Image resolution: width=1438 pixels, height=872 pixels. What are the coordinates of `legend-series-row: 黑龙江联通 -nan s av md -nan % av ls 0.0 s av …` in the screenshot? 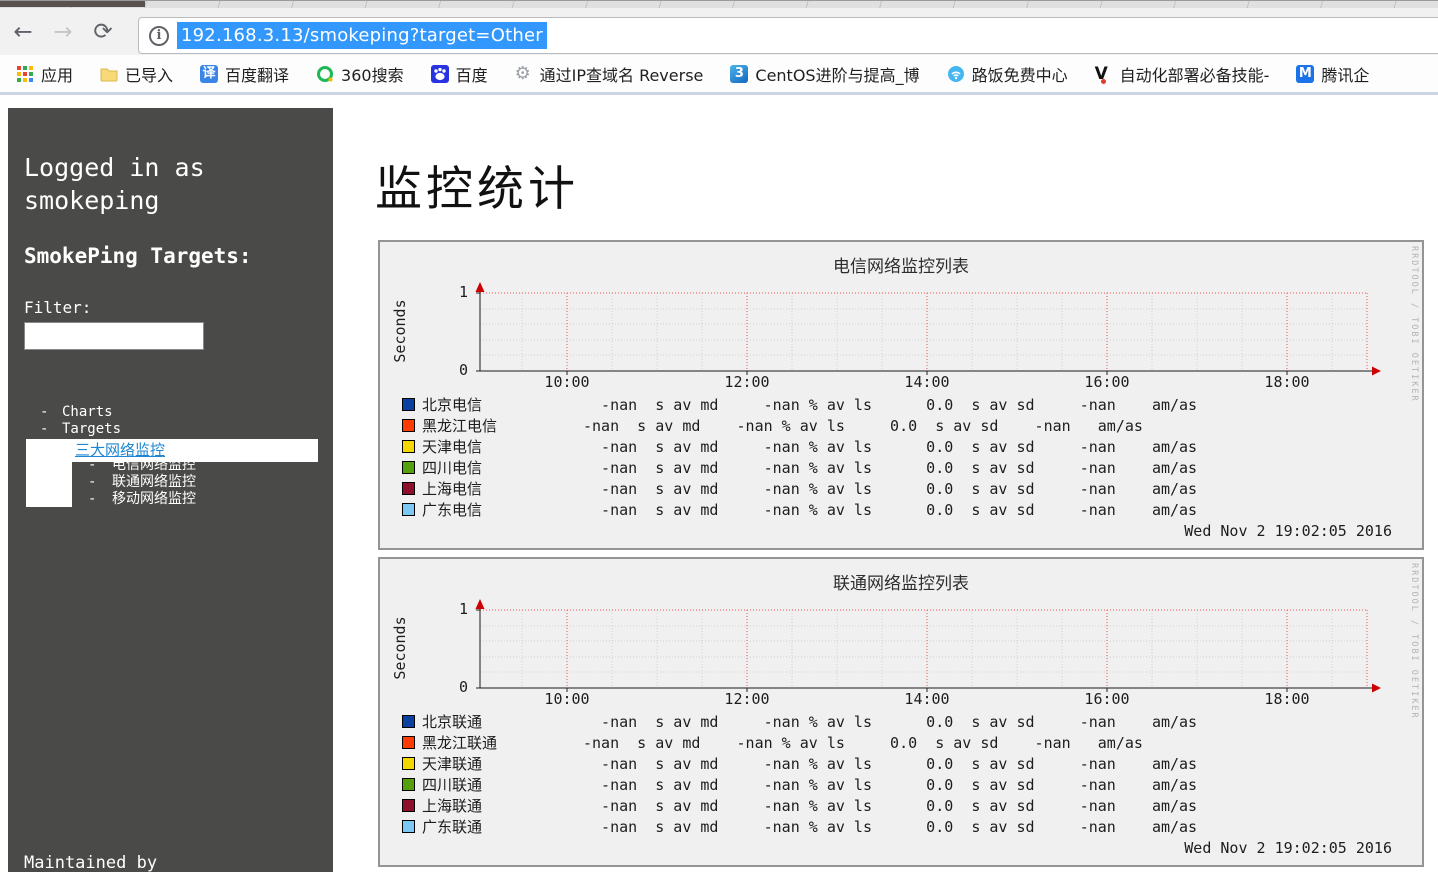 It's located at (902, 742).